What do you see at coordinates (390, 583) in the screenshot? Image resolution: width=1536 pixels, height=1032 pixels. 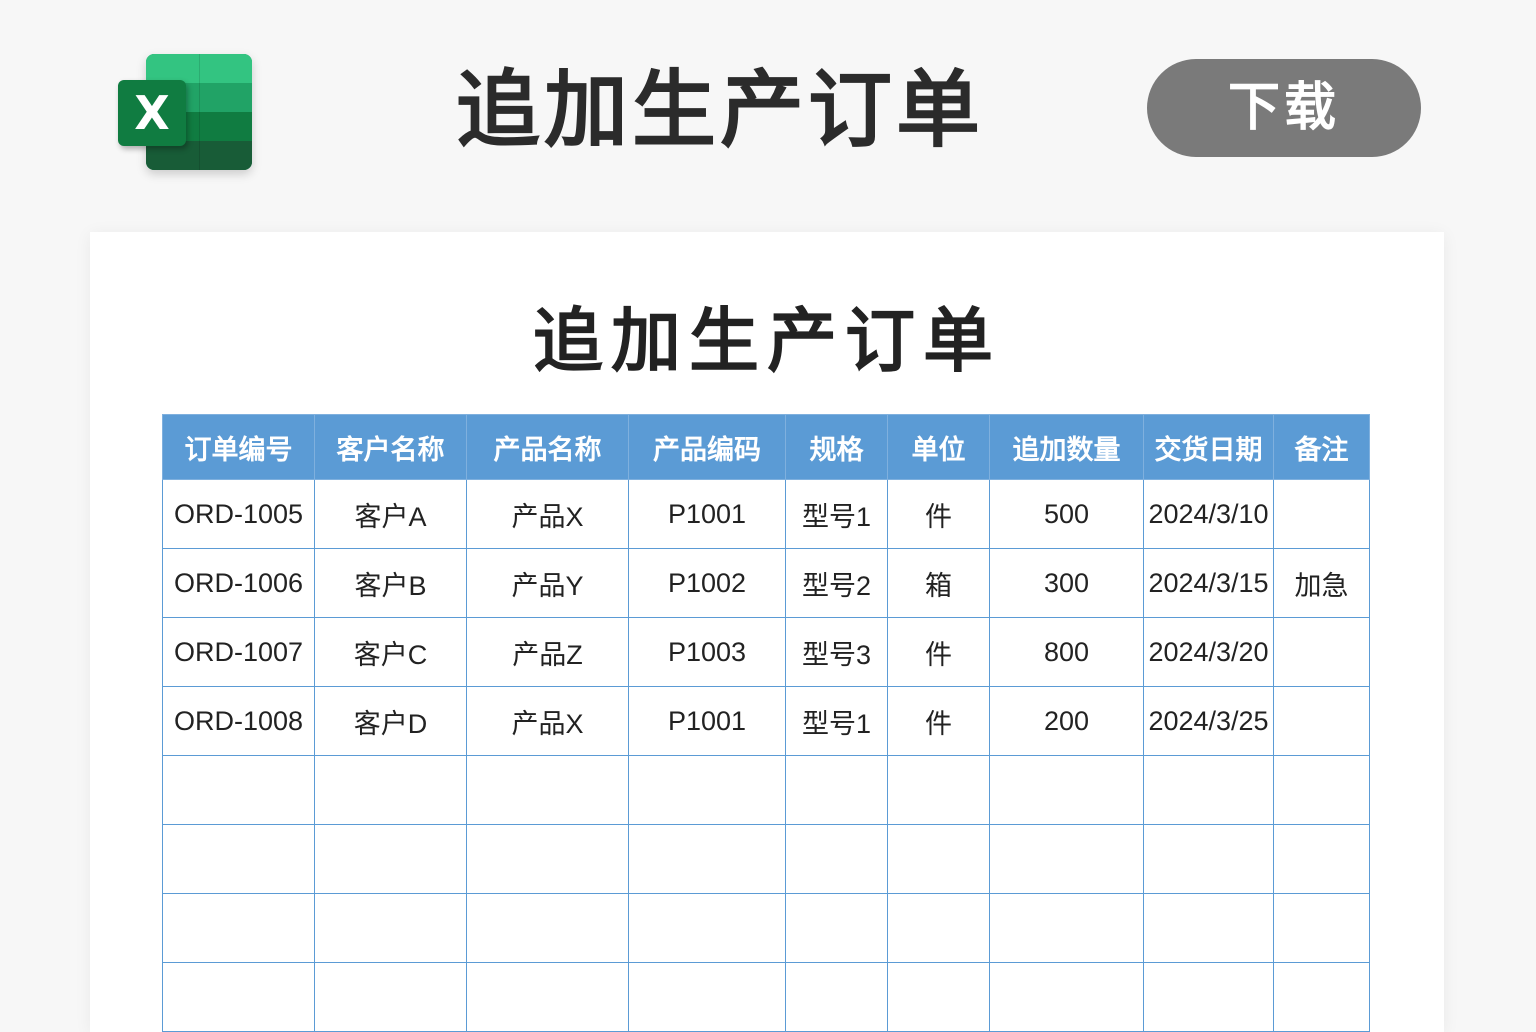 I see `cell-customer: 客户B` at bounding box center [390, 583].